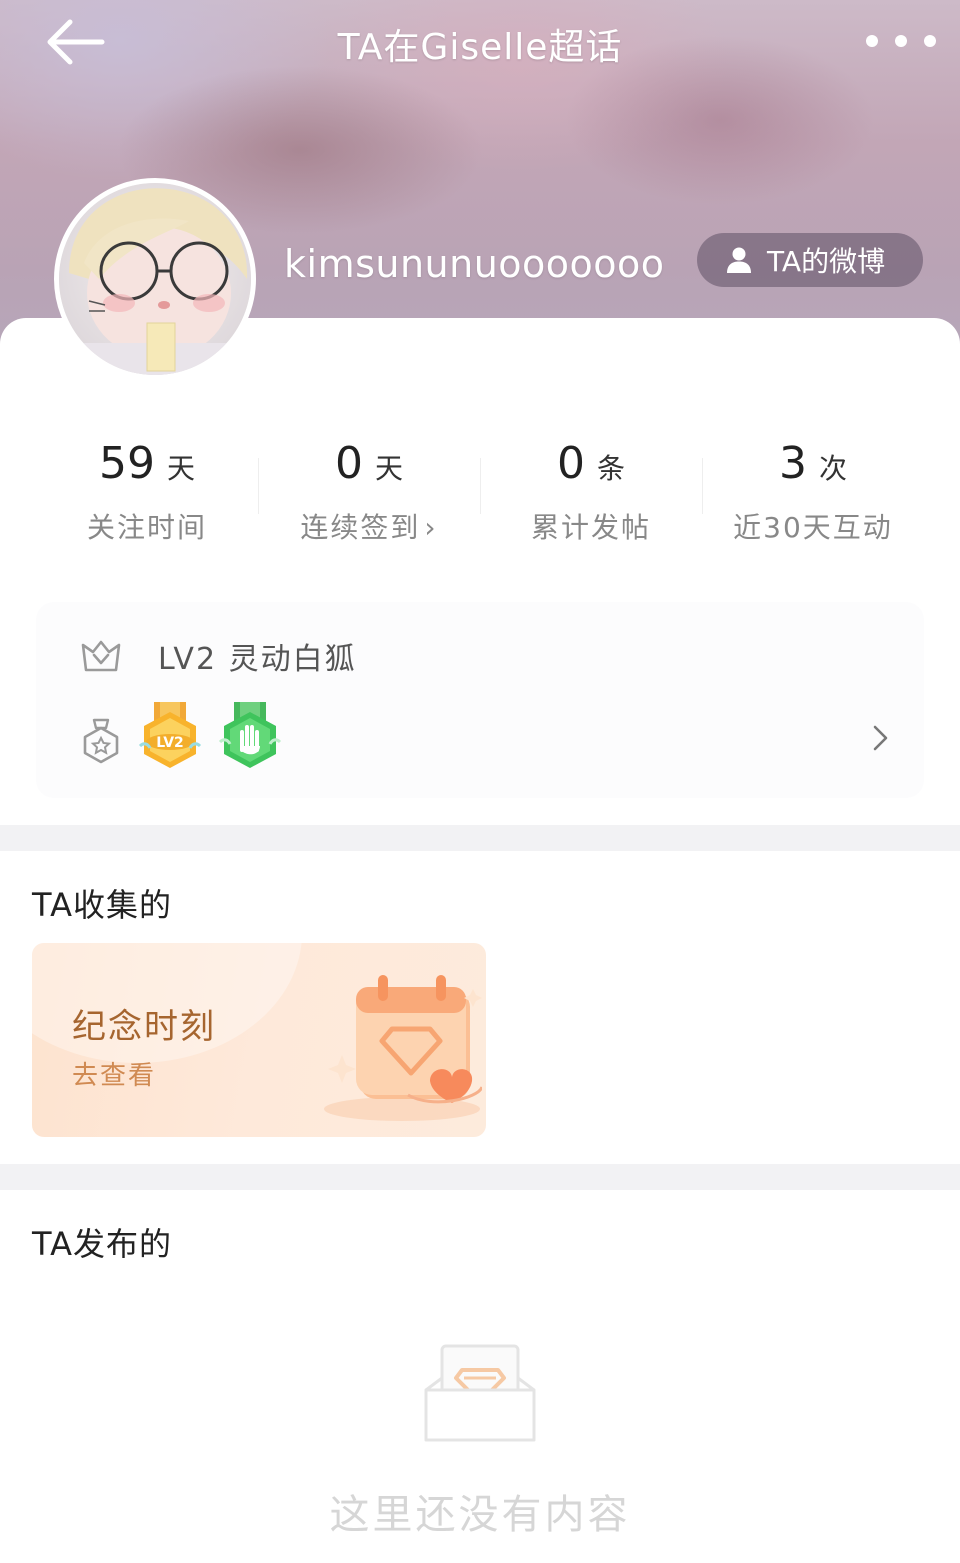 The width and height of the screenshot is (960, 1563). Describe the element at coordinates (146, 527) in the screenshot. I see `stat-label: 关注时间` at that location.